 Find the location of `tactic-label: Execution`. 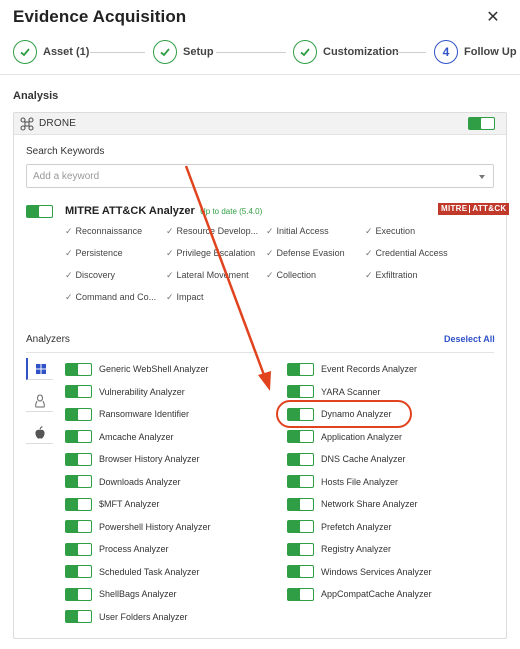

tactic-label: Execution is located at coordinates (395, 231).